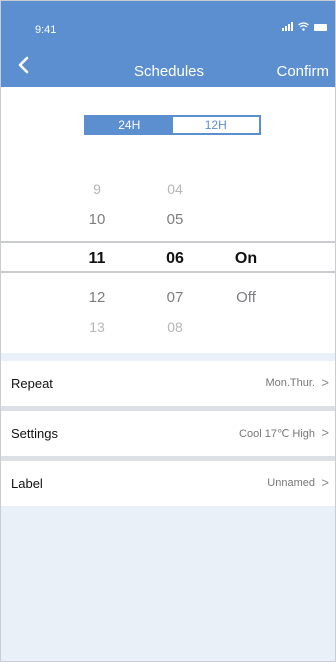 This screenshot has height=662, width=336. What do you see at coordinates (320, 27) in the screenshot?
I see `battery-icon` at bounding box center [320, 27].